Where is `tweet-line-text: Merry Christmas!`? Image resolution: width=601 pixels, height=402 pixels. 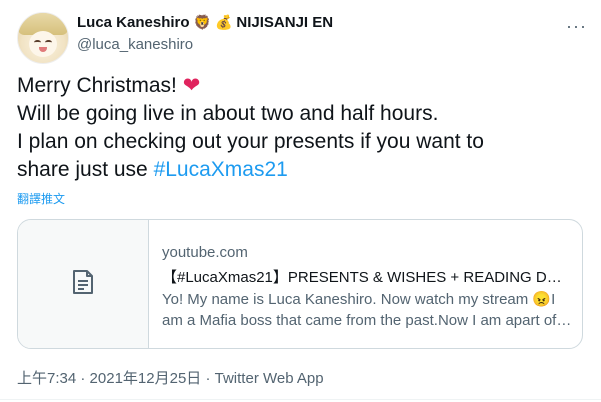
tweet-line-text: Merry Christmas! is located at coordinates (100, 85).